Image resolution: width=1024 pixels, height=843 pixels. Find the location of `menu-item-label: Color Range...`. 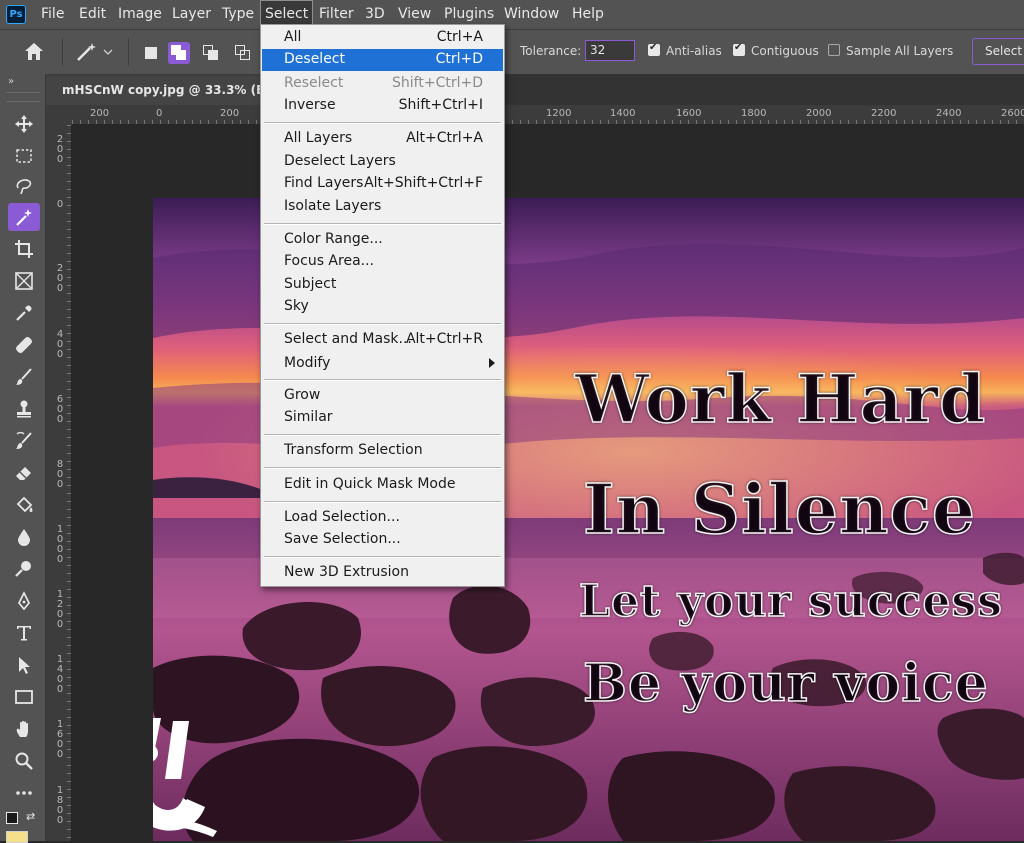

menu-item-label: Color Range... is located at coordinates (333, 239).